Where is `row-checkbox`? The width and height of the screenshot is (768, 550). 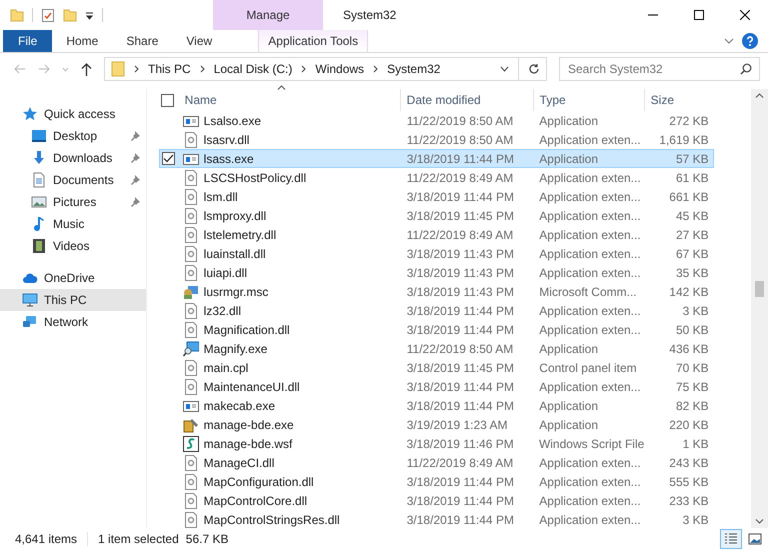
row-checkbox is located at coordinates (168, 158).